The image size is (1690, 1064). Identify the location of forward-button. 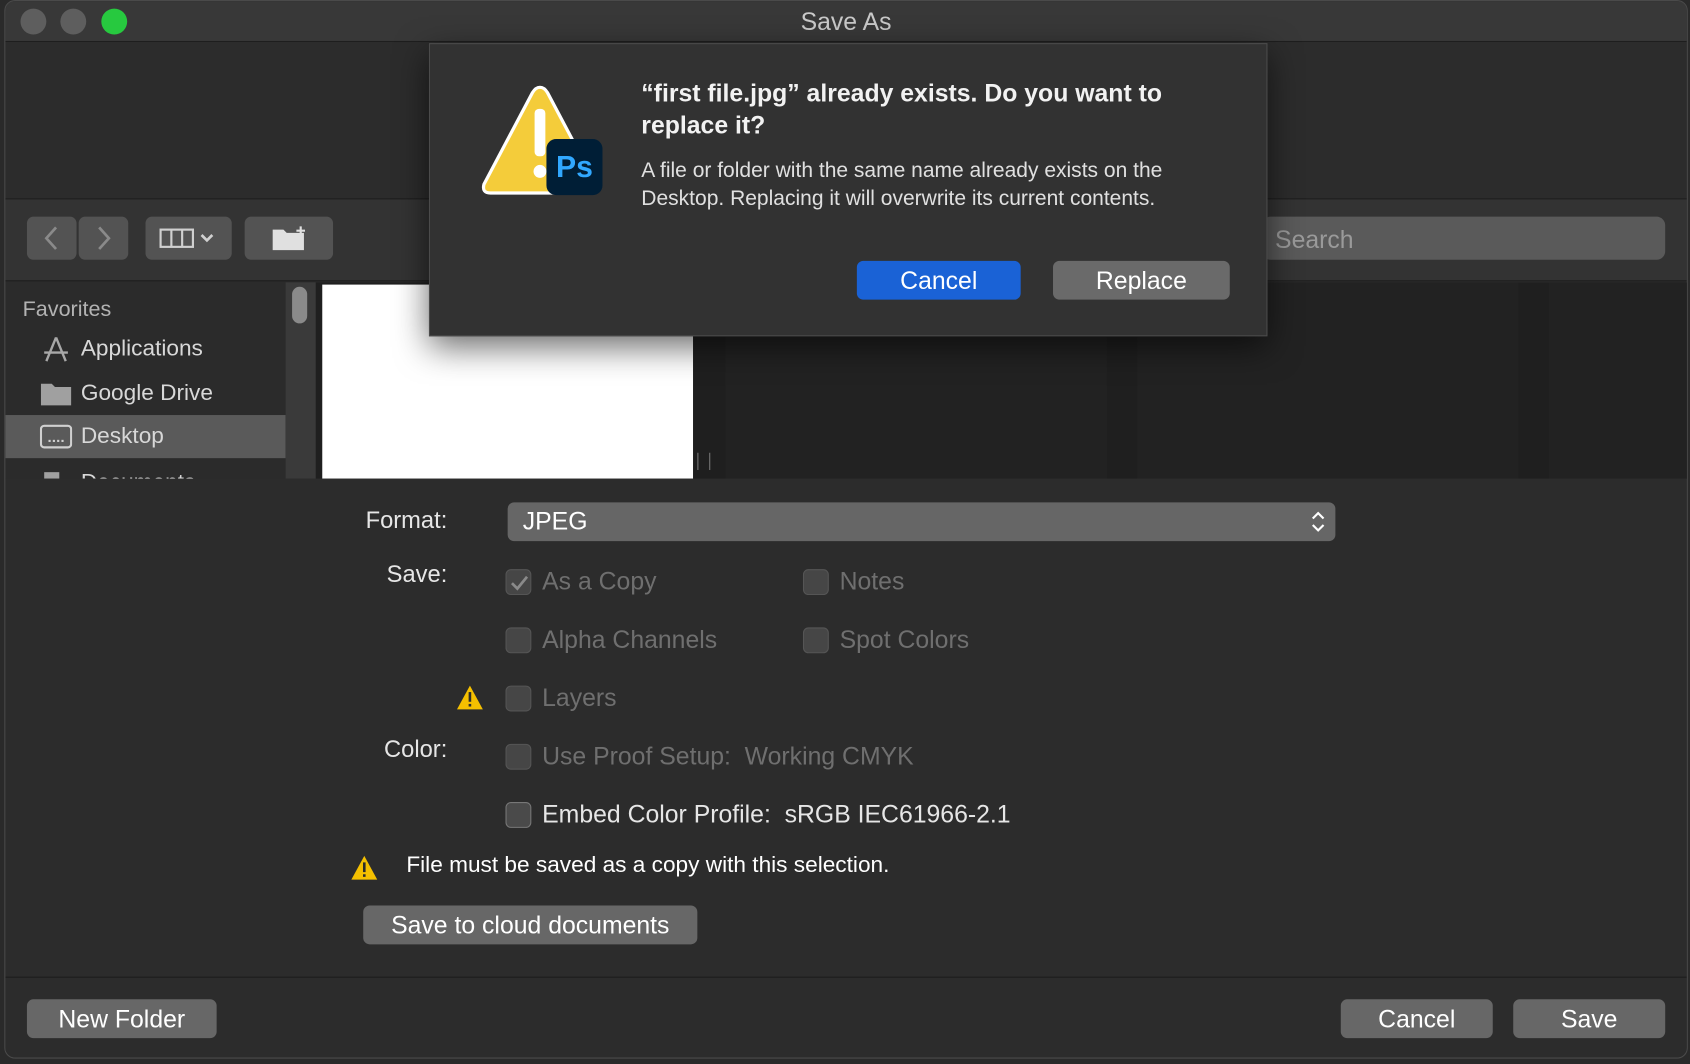
(103, 238).